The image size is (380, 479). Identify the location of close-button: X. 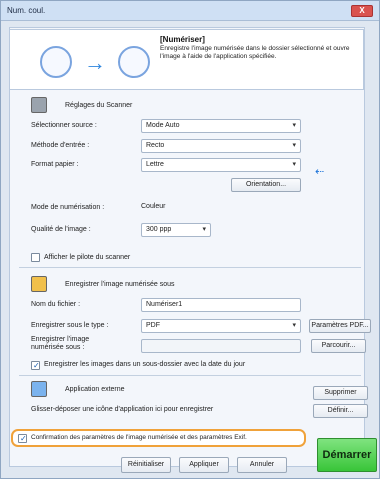
(362, 11).